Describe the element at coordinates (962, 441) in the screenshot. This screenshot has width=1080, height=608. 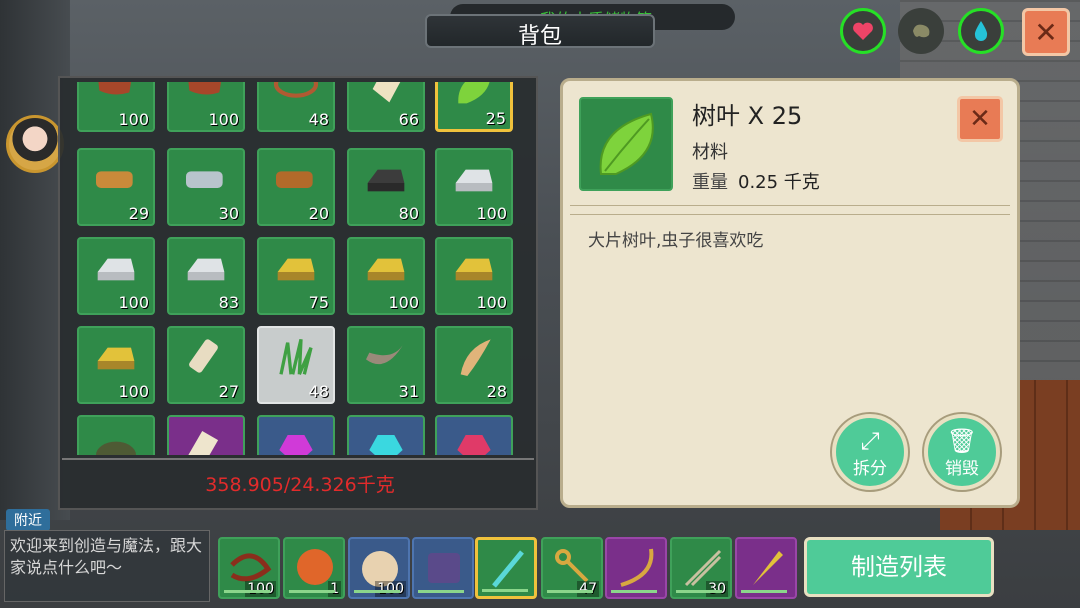
I see `trash-icon: 🗑` at that location.